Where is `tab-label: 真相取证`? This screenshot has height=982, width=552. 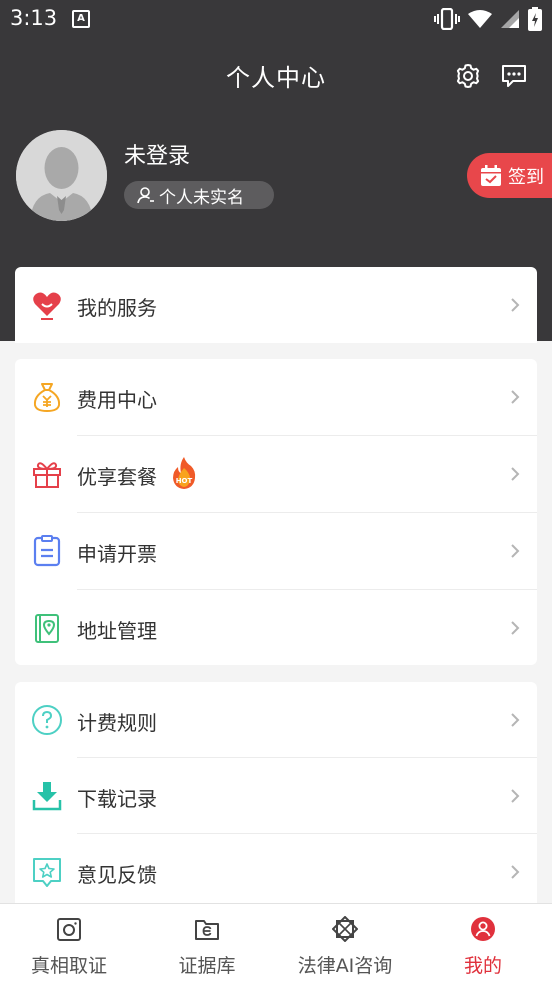
tab-label: 真相取证 is located at coordinates (68, 966).